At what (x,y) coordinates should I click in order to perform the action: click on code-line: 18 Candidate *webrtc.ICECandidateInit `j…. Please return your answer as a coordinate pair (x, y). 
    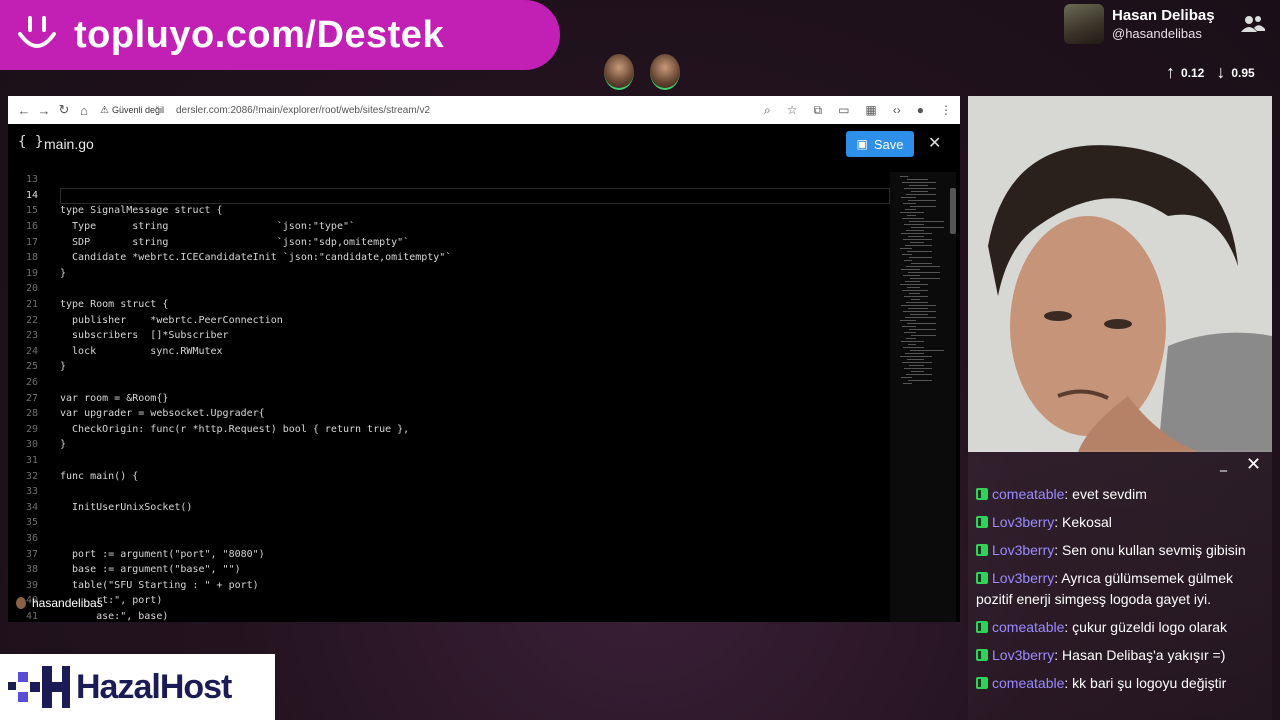
    Looking at the image, I should click on (448, 258).